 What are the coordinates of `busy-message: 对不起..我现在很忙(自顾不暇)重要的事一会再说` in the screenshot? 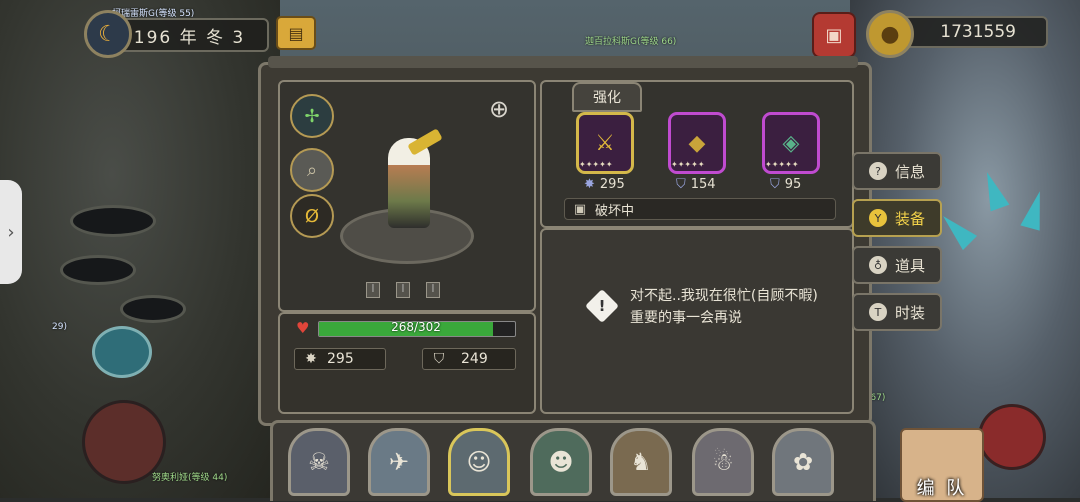 It's located at (724, 307).